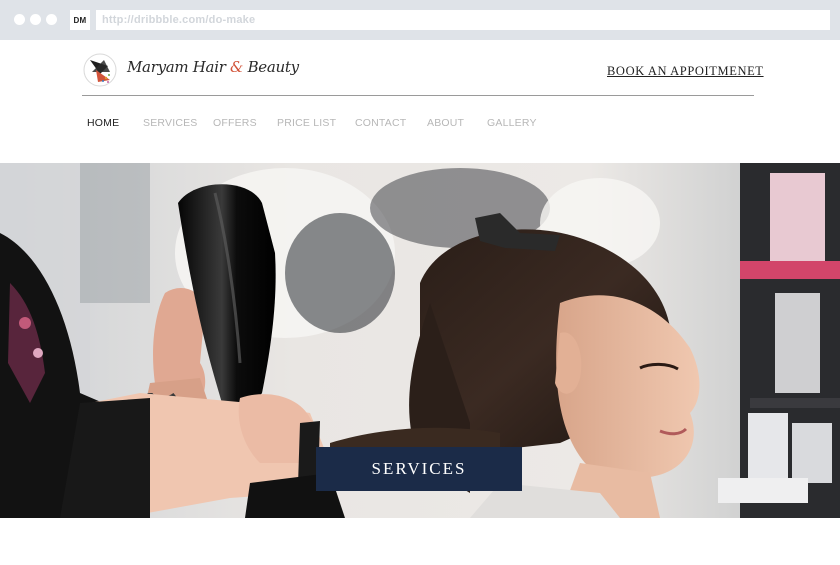  What do you see at coordinates (237, 67) in the screenshot?
I see `logo-ampersand: &` at bounding box center [237, 67].